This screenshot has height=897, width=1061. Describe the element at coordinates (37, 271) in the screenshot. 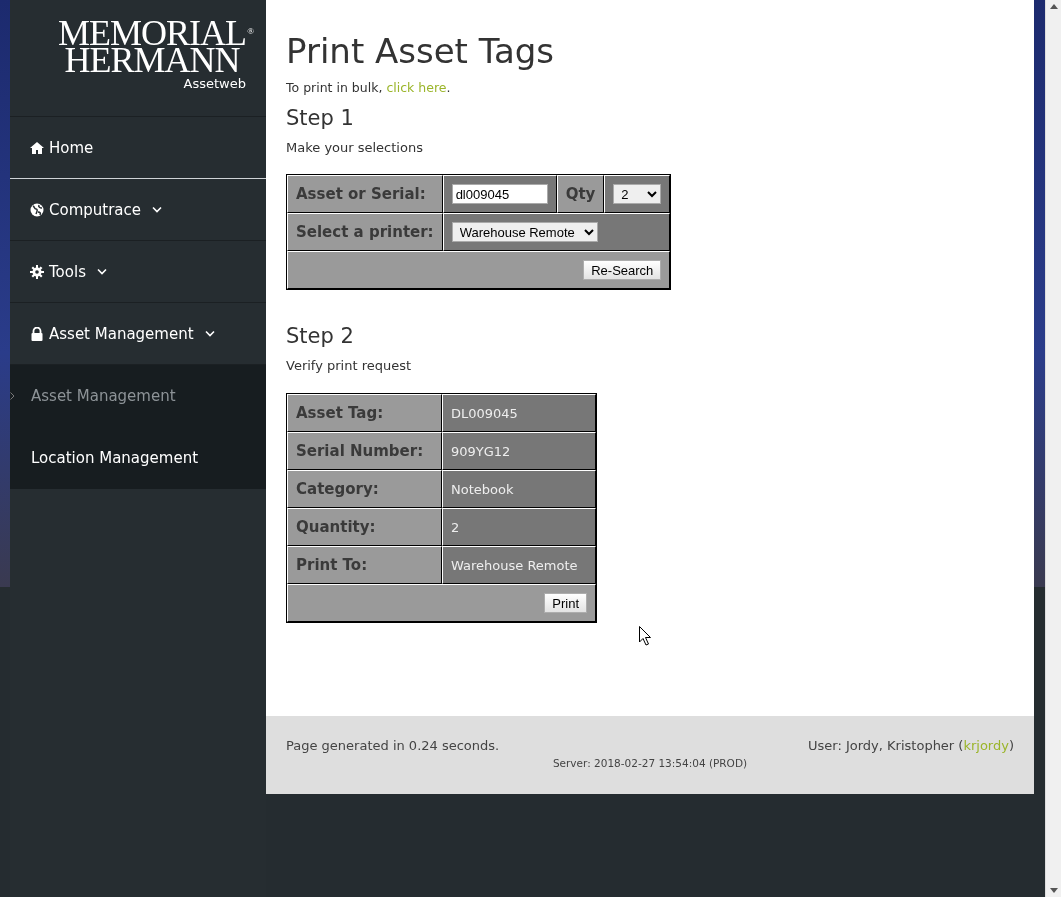

I see `gear-icon` at that location.